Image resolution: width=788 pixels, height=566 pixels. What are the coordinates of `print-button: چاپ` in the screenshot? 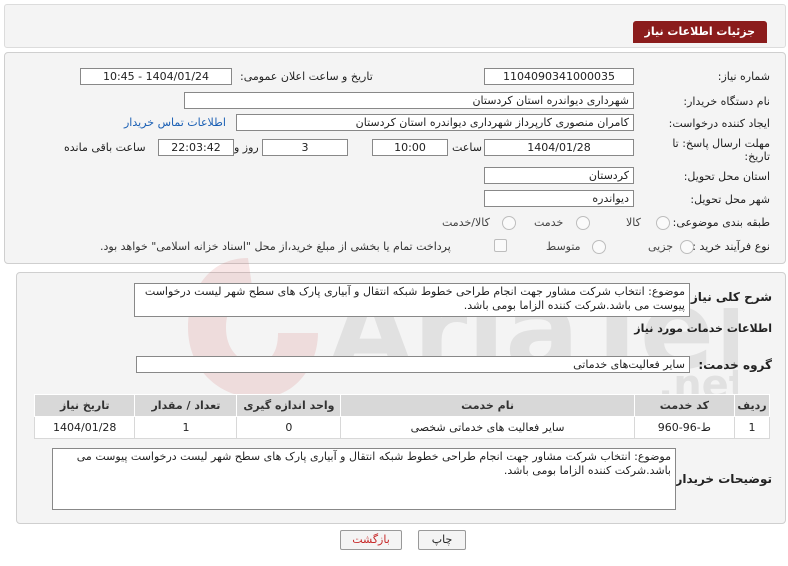 It's located at (442, 540).